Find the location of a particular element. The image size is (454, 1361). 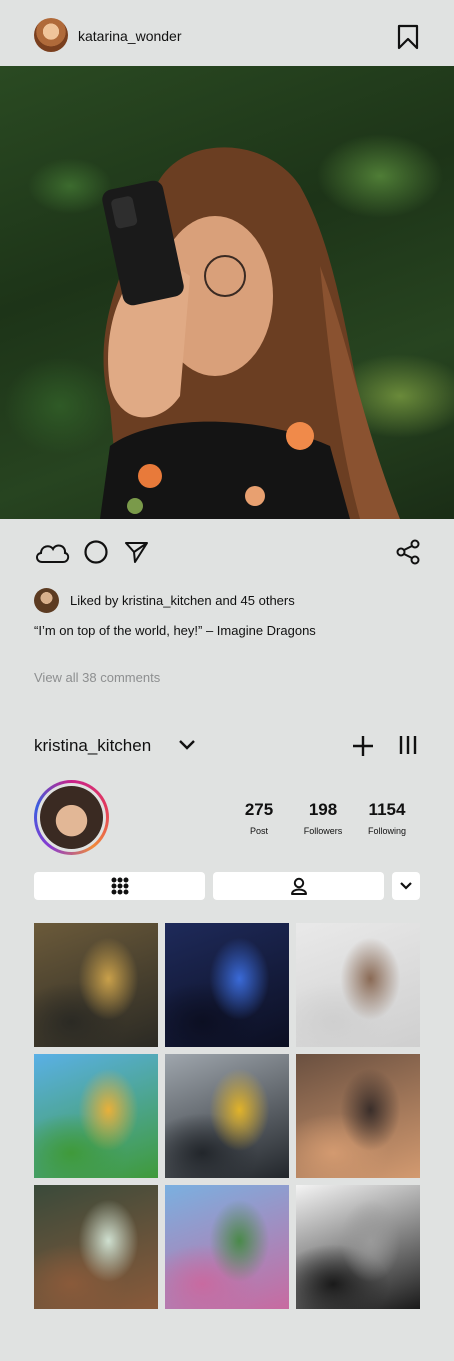

grid-icon is located at coordinates (119, 886).